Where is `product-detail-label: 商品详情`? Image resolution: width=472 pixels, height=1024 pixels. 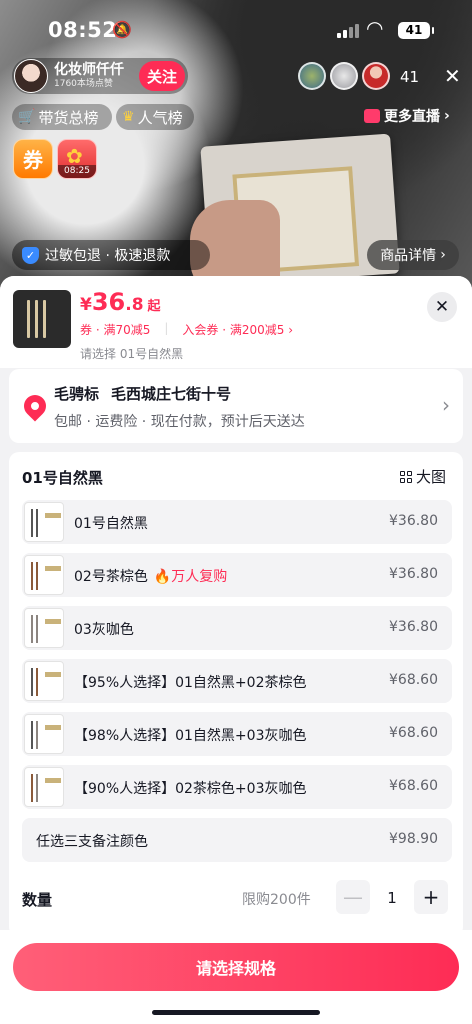 product-detail-label: 商品详情 is located at coordinates (408, 256).